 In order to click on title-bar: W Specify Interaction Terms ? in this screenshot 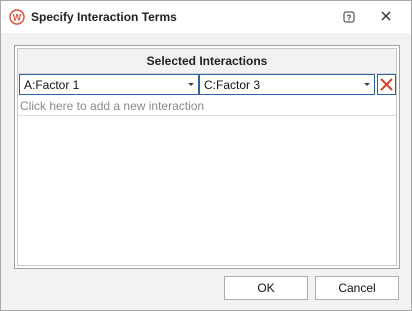, I will do `click(206, 17)`.